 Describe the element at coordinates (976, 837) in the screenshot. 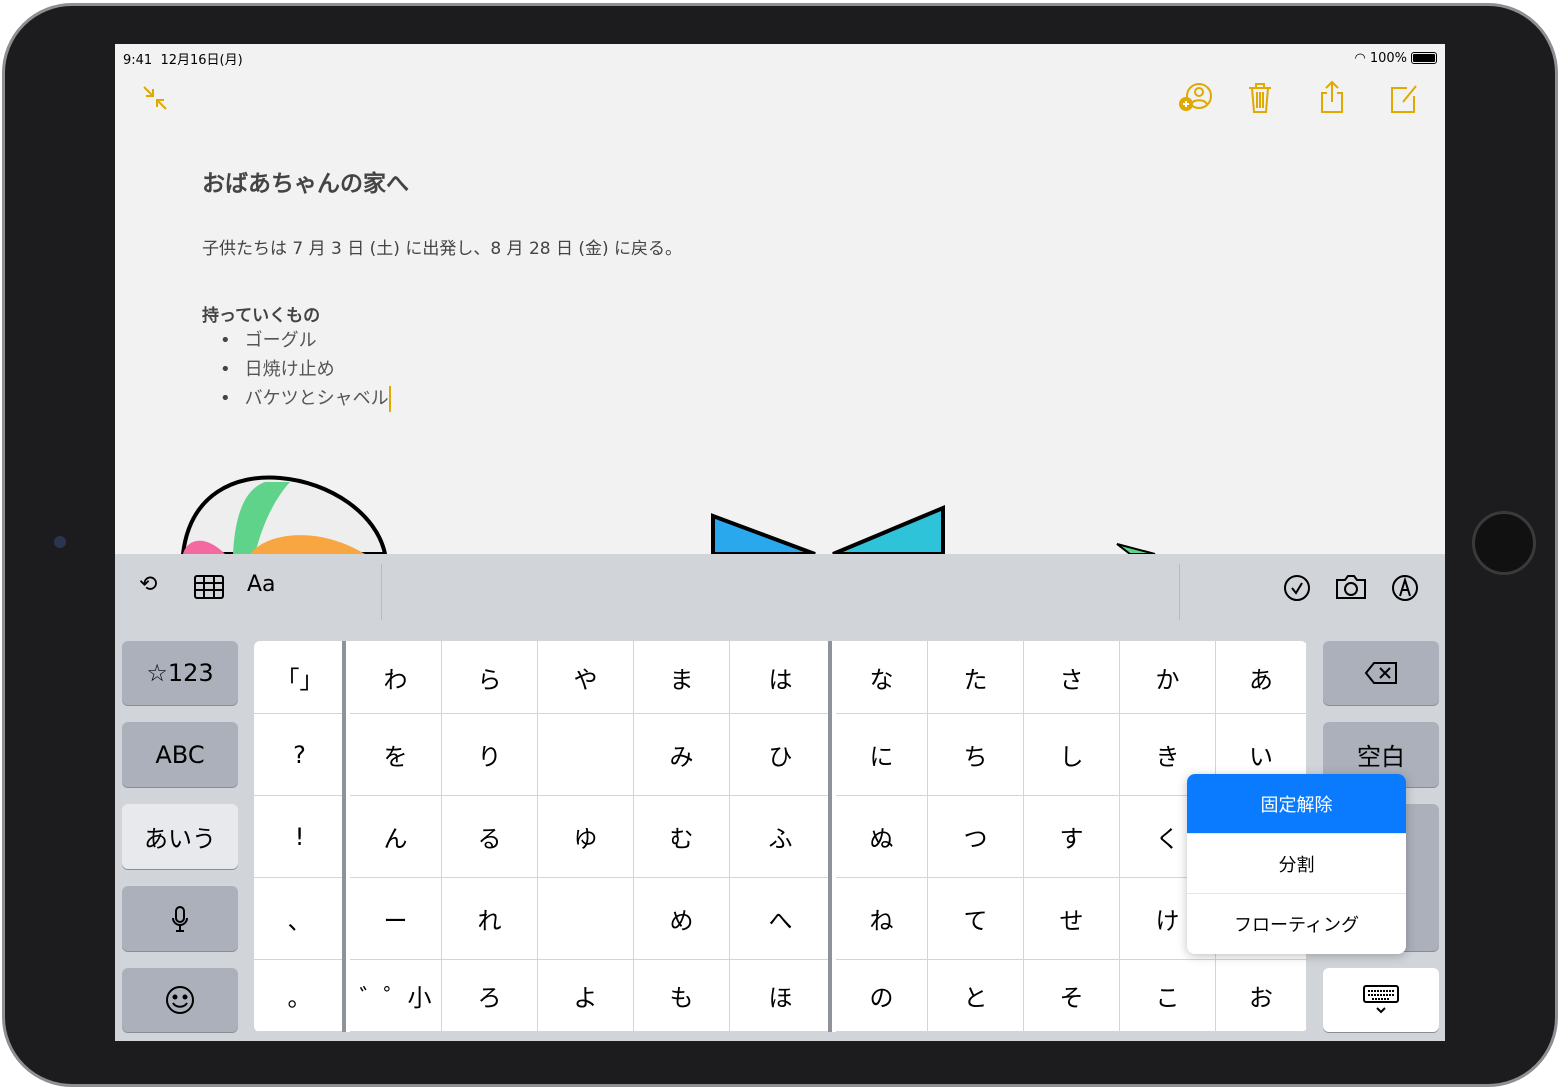

I see `kana-key: つ` at that location.